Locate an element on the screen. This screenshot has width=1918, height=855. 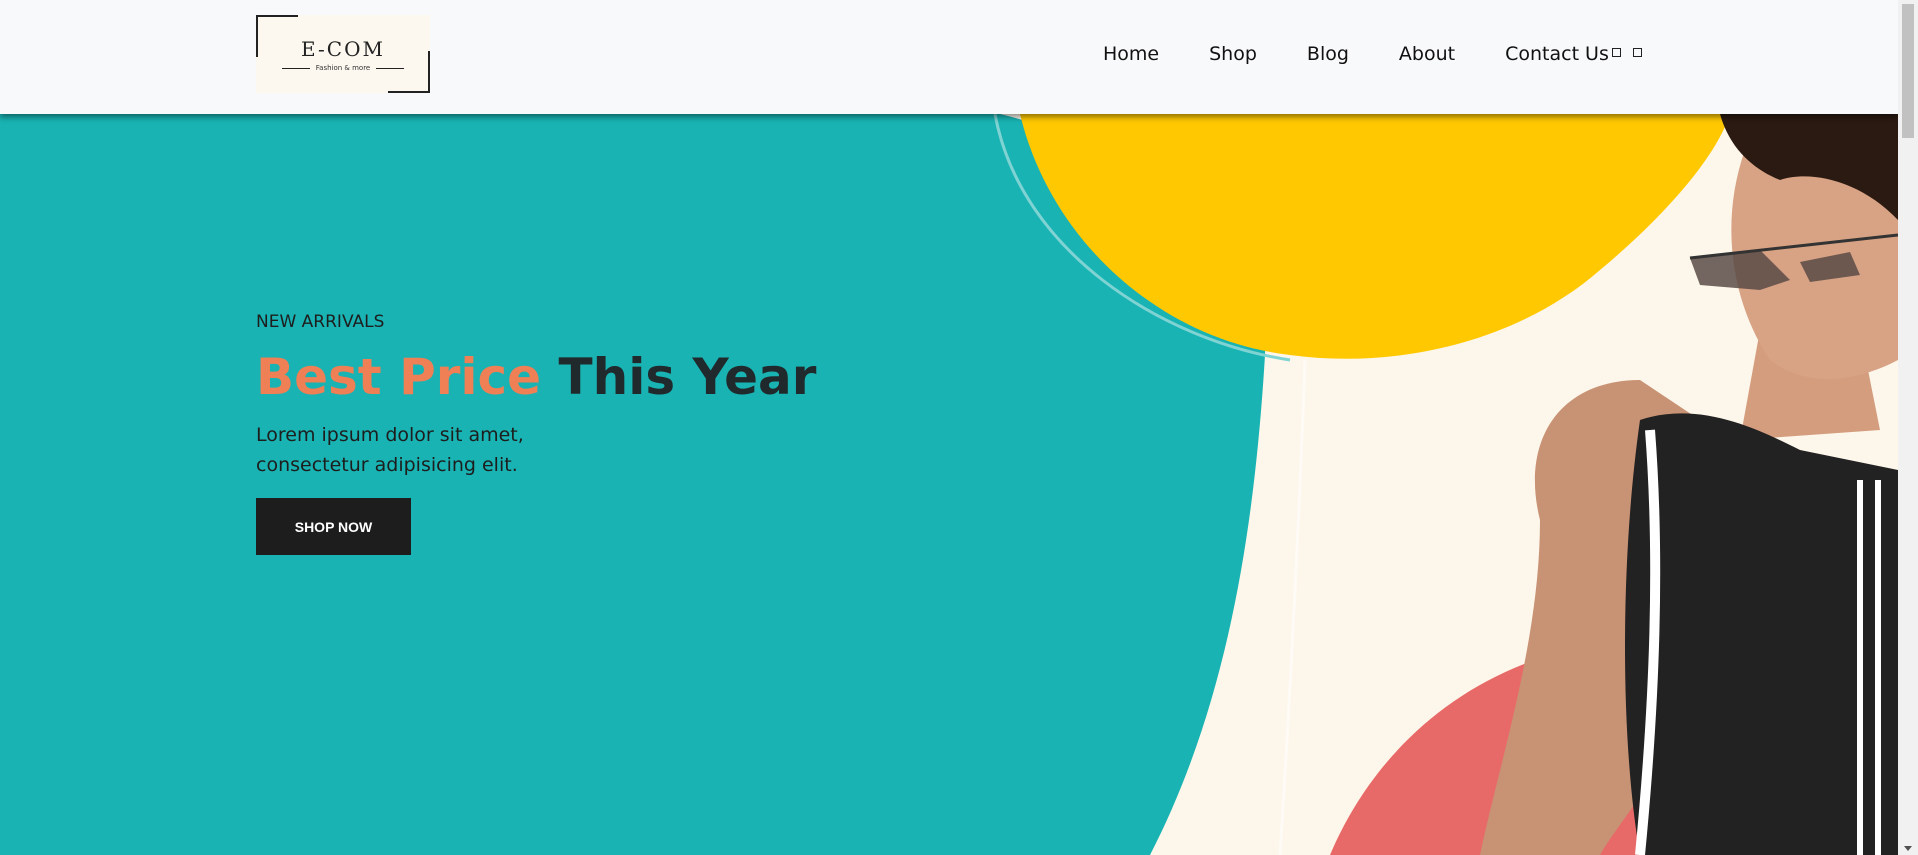
nav-home: Home is located at coordinates (1131, 54).